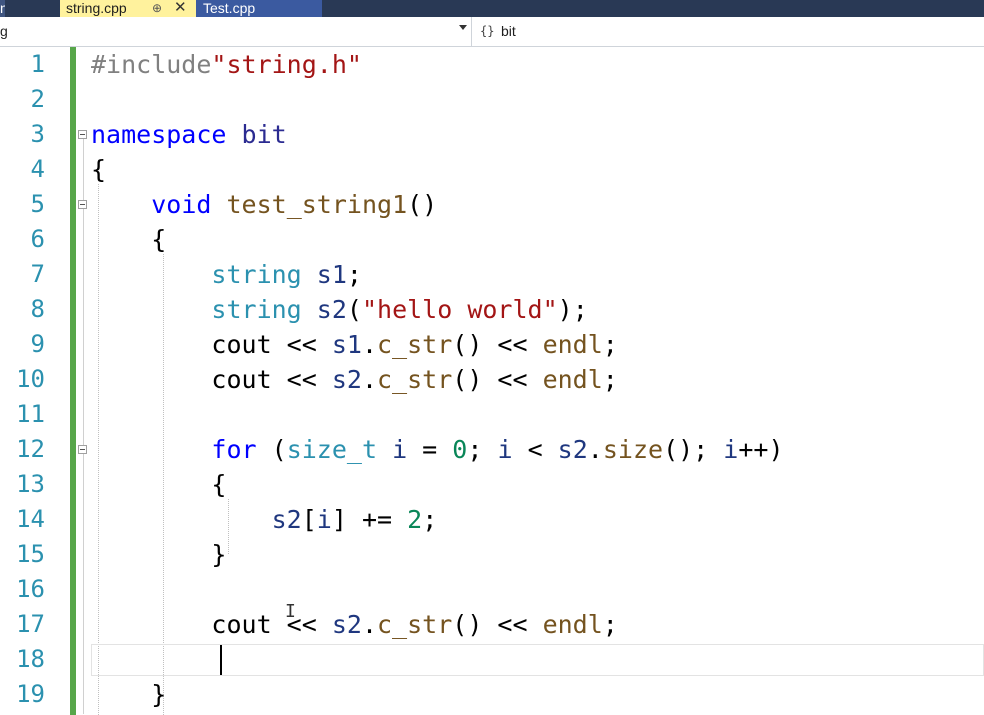  What do you see at coordinates (264, 204) in the screenshot?
I see `code-line: void test_string1()` at bounding box center [264, 204].